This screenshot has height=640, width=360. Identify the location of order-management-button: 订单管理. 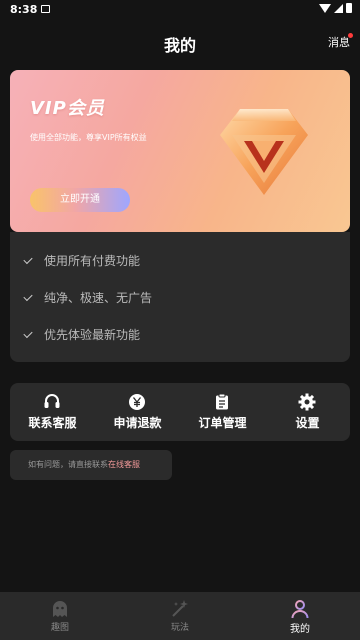
(222, 412).